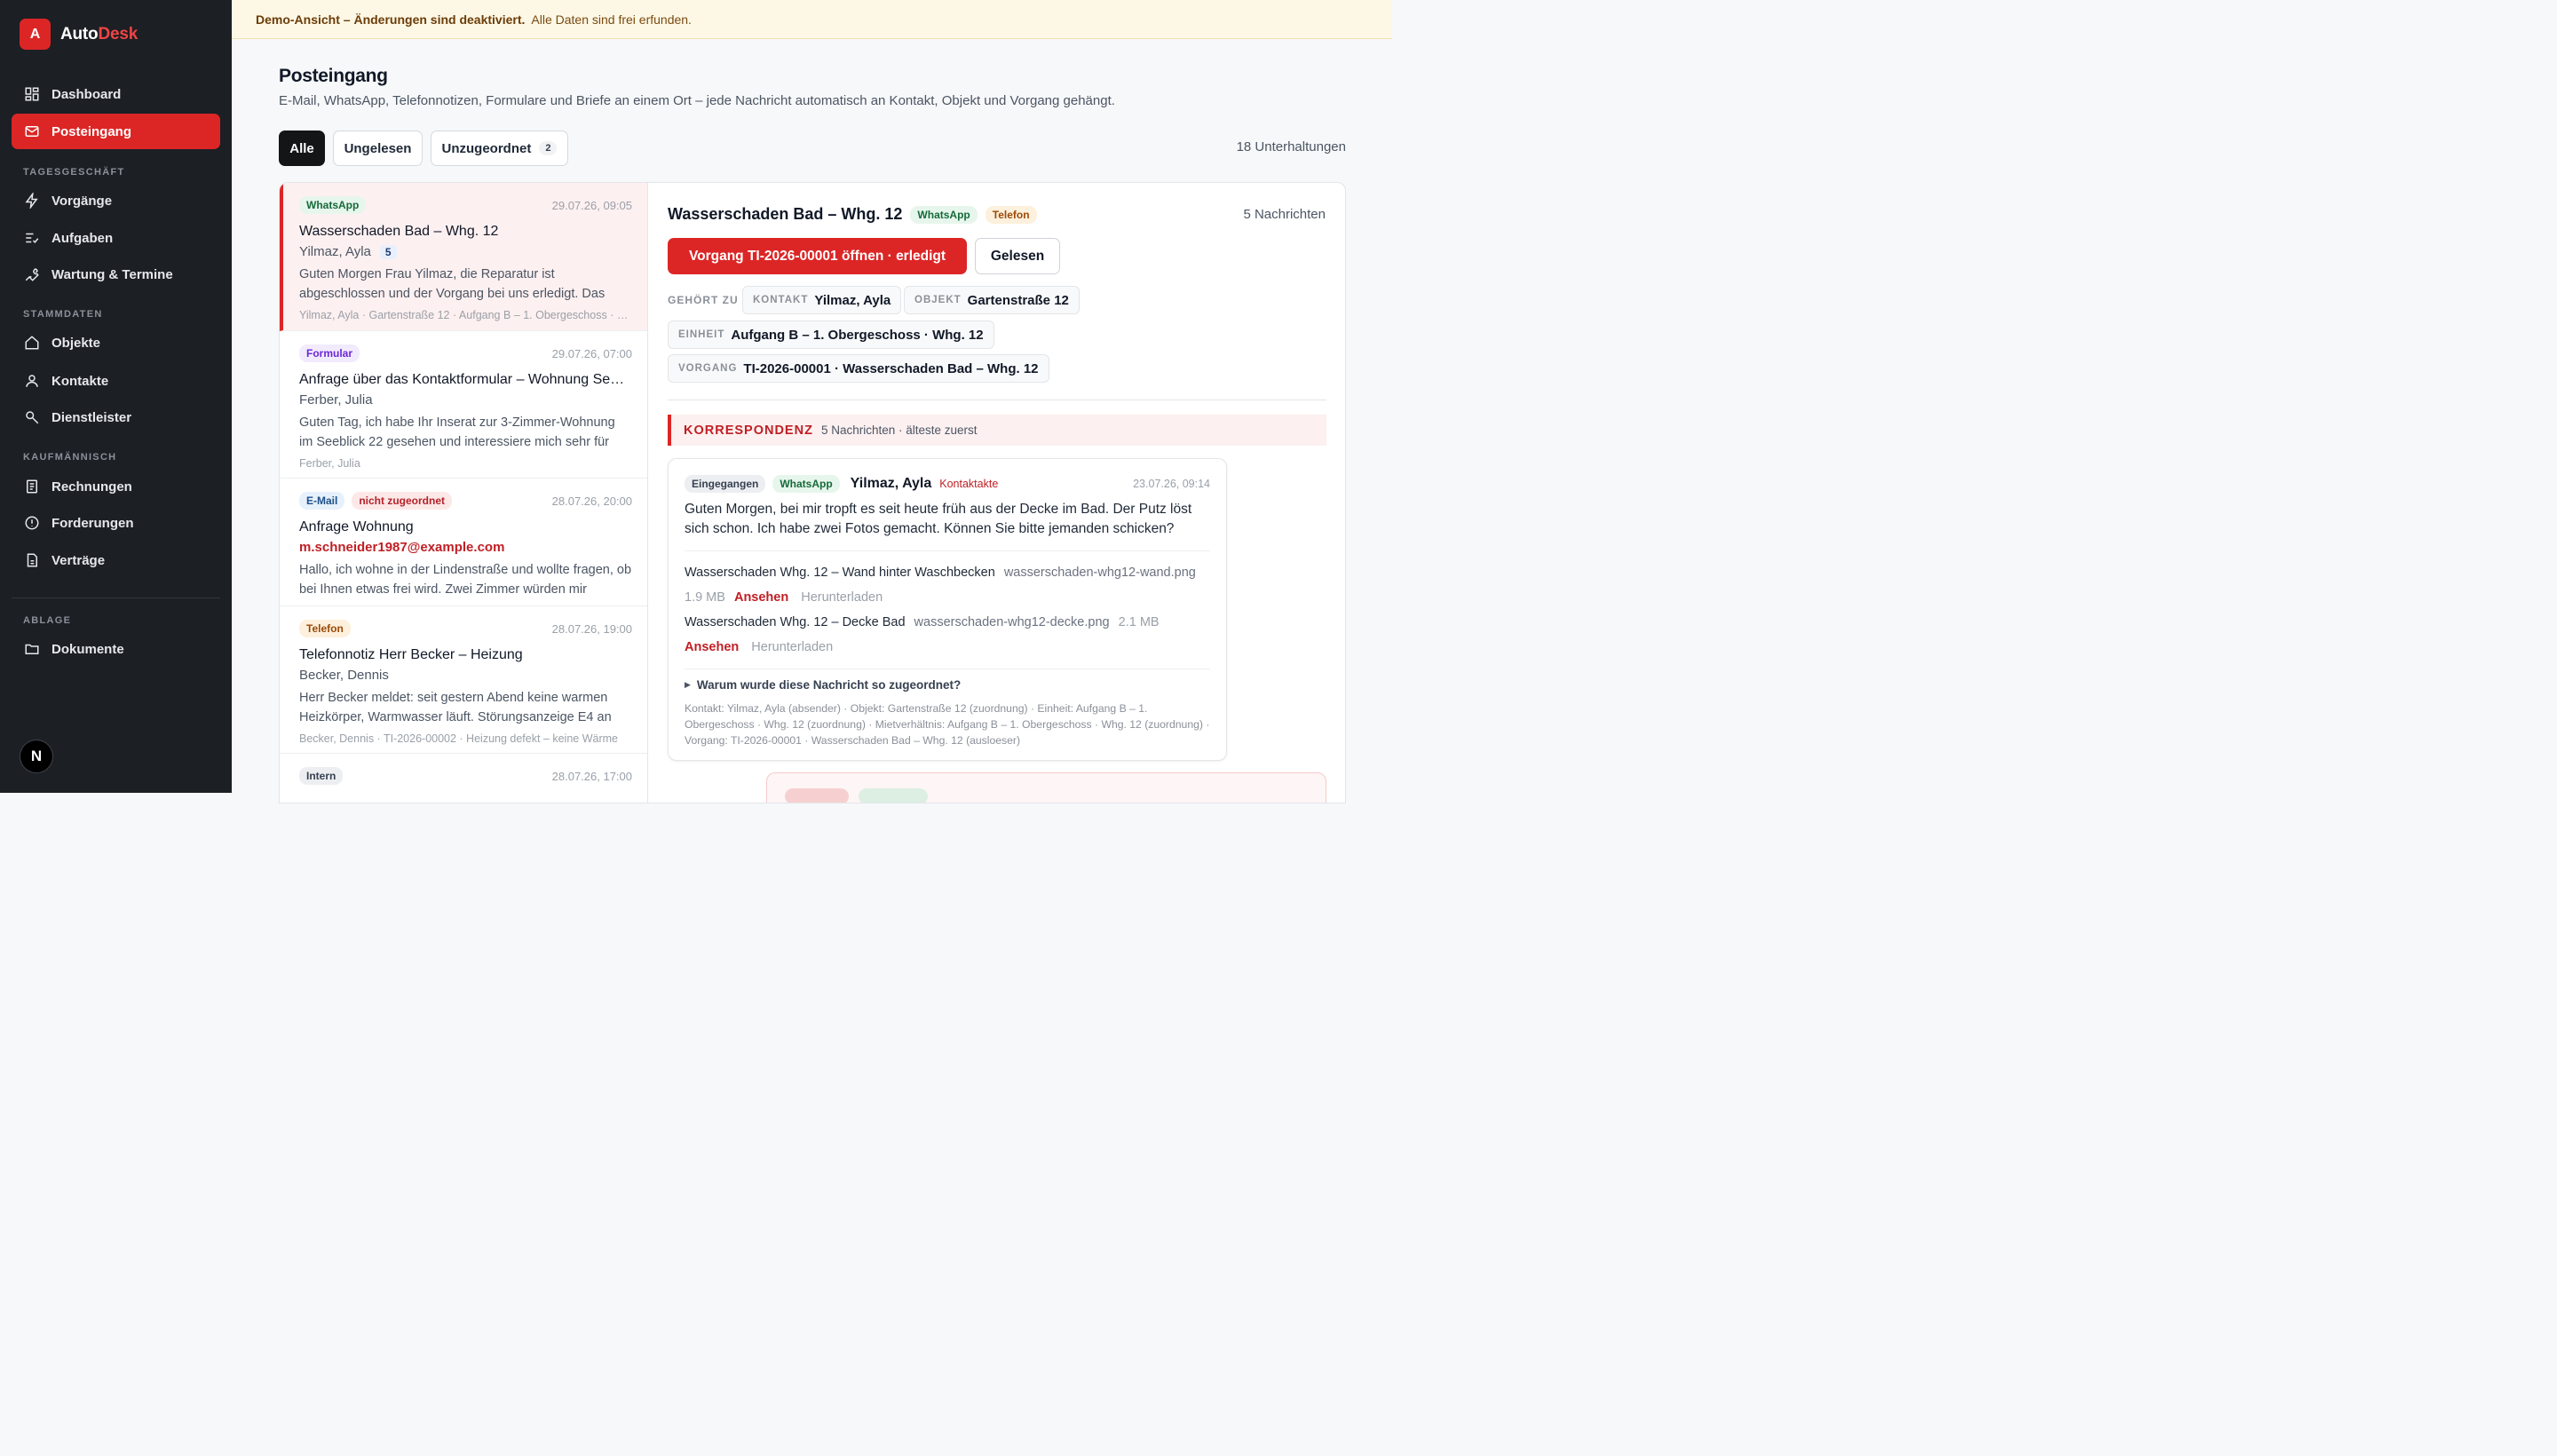 Image resolution: width=2557 pixels, height=1456 pixels. What do you see at coordinates (63, 314) in the screenshot?
I see `section-title-stammdaten: STAMMDATEN` at bounding box center [63, 314].